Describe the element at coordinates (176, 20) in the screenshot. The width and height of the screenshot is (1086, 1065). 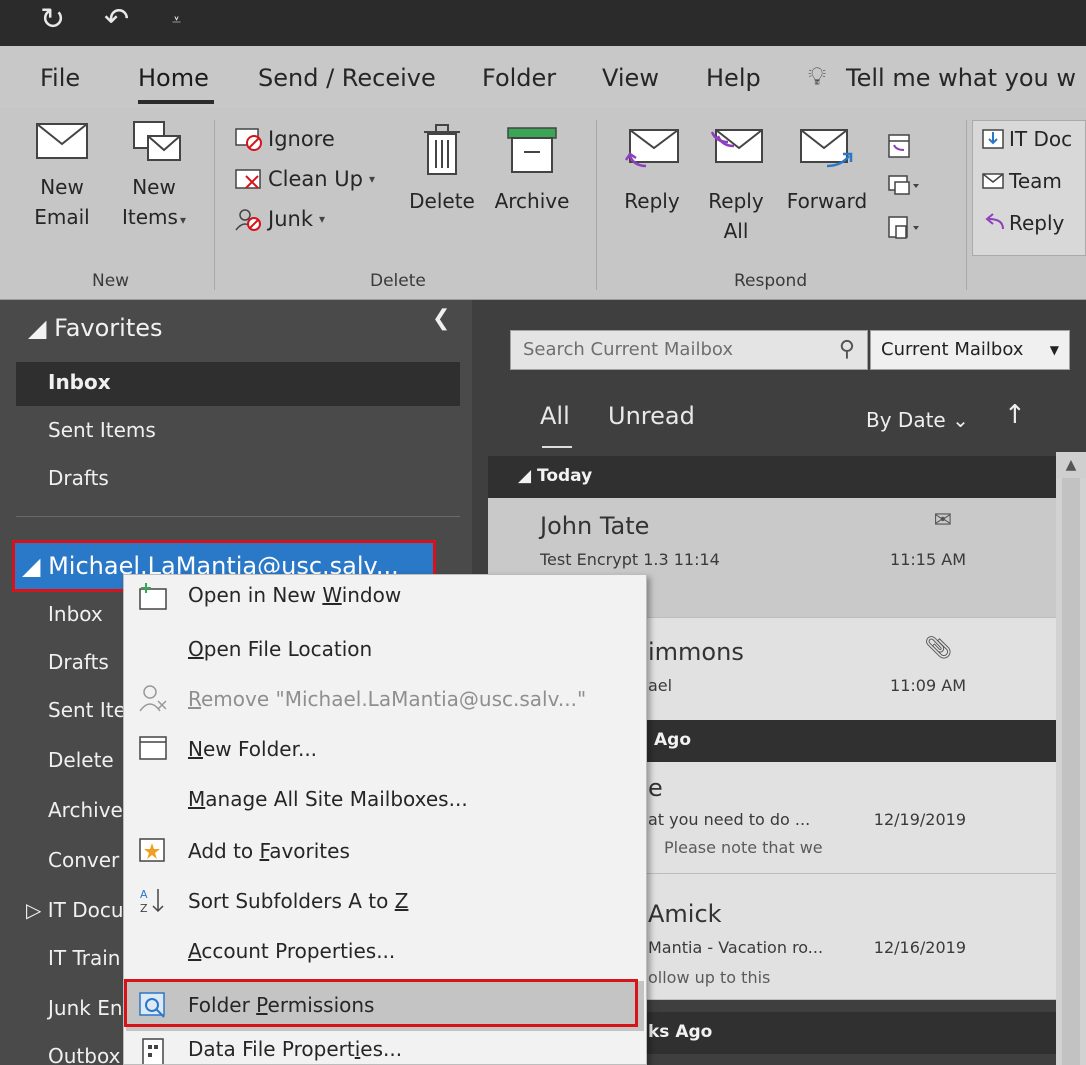
I see `customize-toolbar-icon: ⩡` at that location.